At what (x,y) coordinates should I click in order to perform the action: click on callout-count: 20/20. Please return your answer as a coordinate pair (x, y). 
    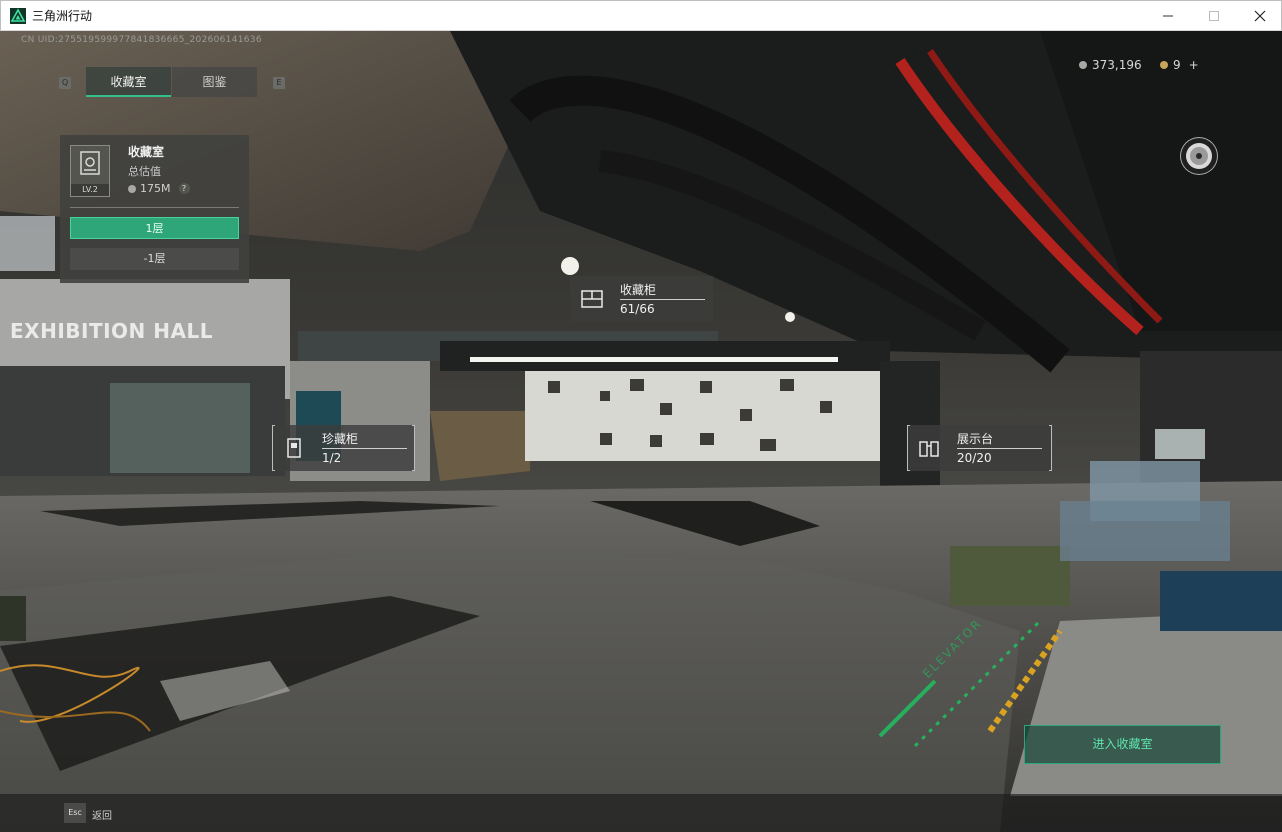
    Looking at the image, I should click on (974, 458).